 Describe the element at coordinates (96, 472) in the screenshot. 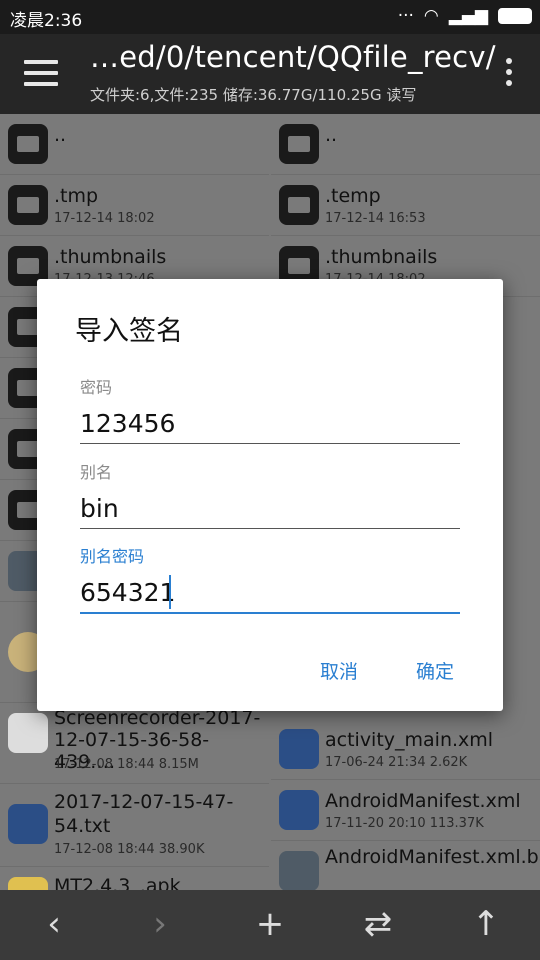

I see `alias-label: 别名` at that location.